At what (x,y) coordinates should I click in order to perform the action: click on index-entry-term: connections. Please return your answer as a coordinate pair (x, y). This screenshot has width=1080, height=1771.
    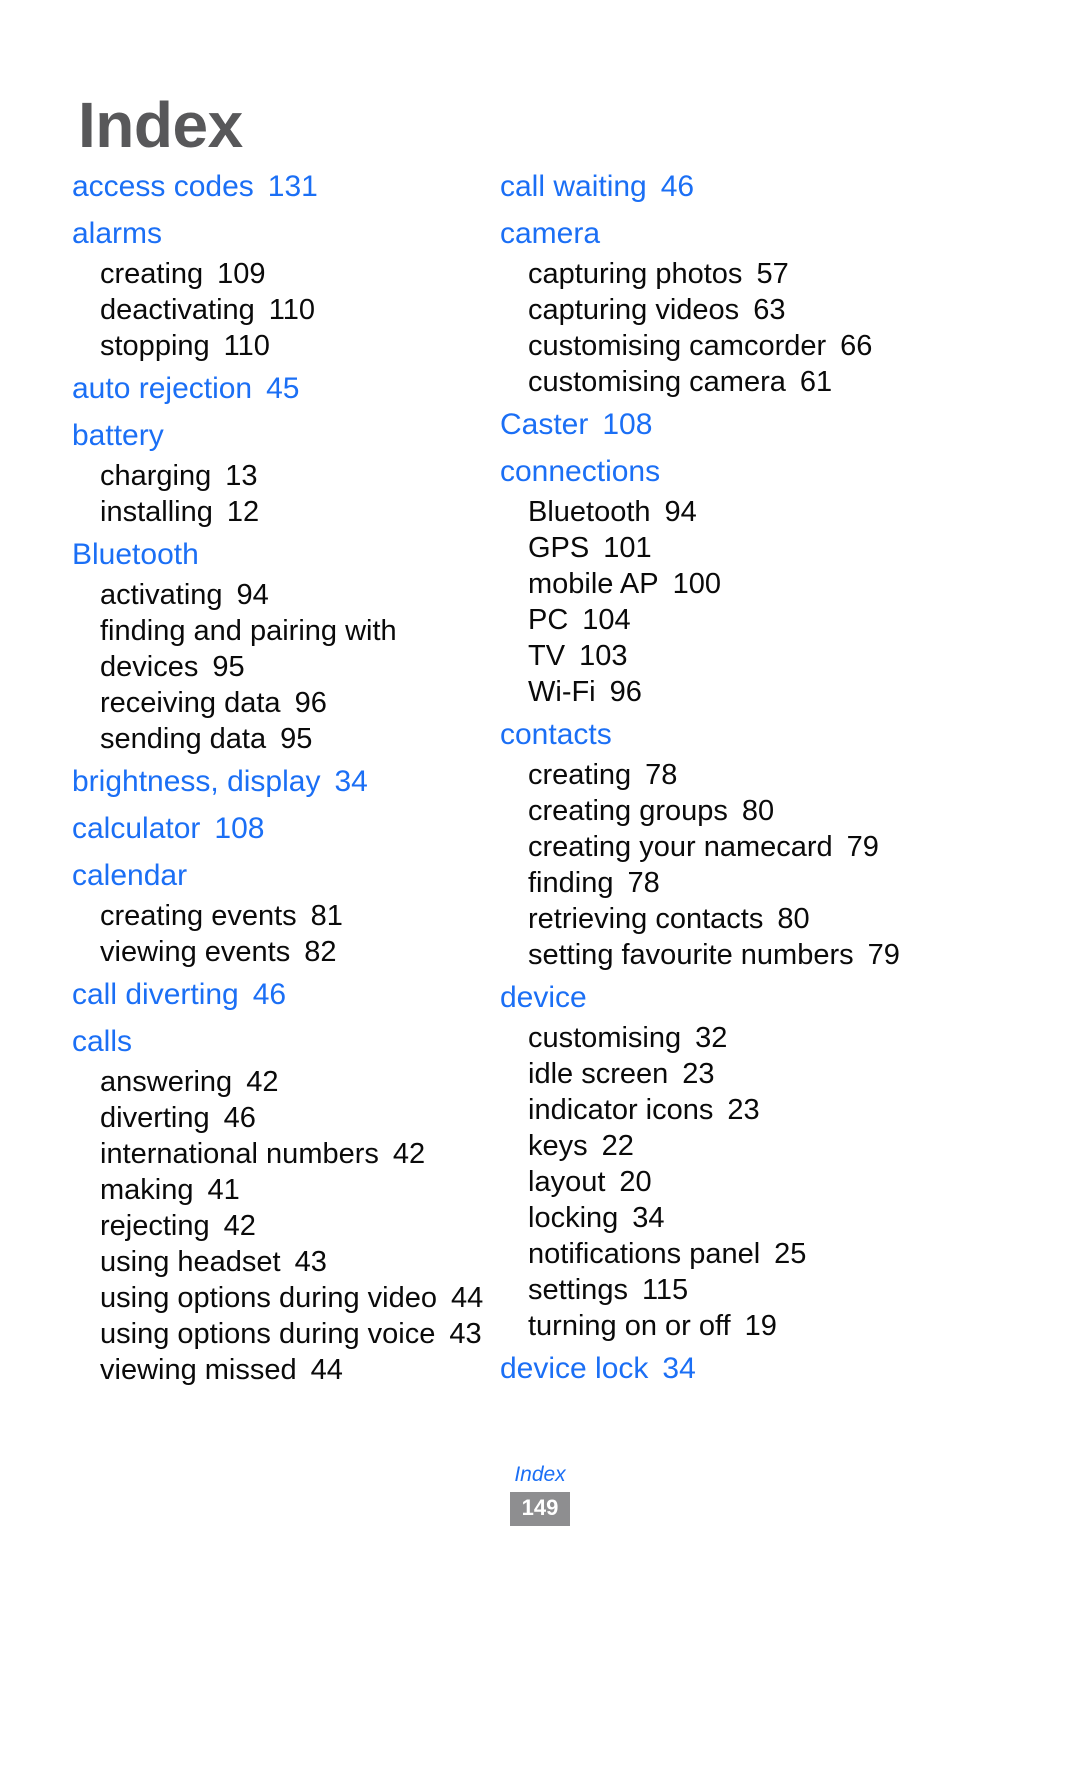
    Looking at the image, I should click on (713, 470).